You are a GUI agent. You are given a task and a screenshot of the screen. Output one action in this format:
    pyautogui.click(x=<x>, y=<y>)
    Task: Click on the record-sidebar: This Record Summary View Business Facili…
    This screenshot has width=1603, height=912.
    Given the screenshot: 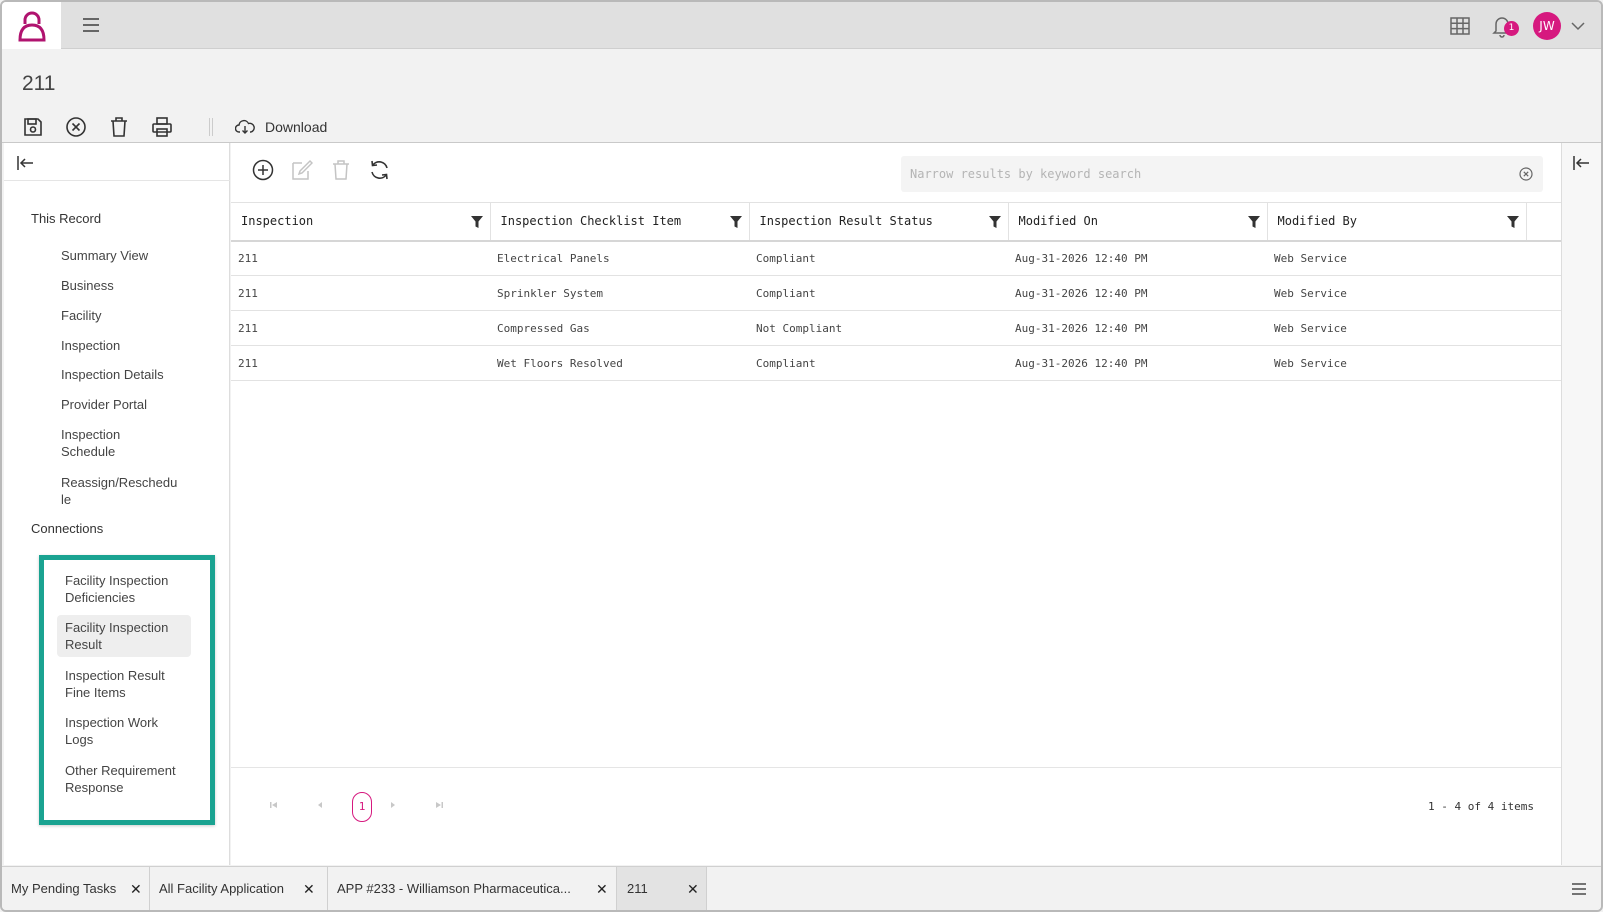 What is the action you would take?
    pyautogui.click(x=117, y=504)
    